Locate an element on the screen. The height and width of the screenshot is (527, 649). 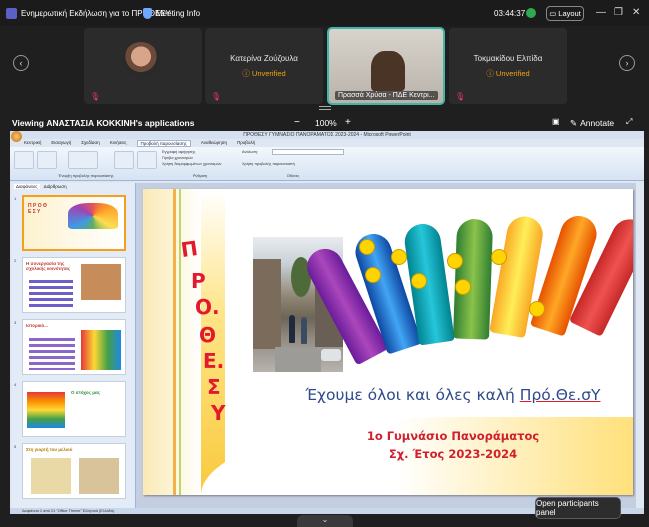
ppt-tab: Κεντρική is located at coordinates (32, 143).